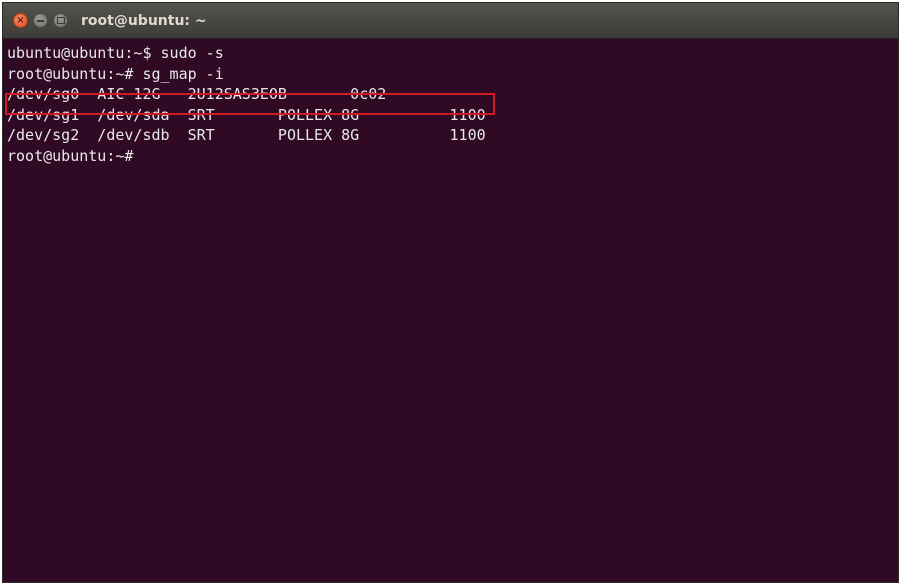 The height and width of the screenshot is (585, 901). I want to click on close-button: ×, so click(20, 20).